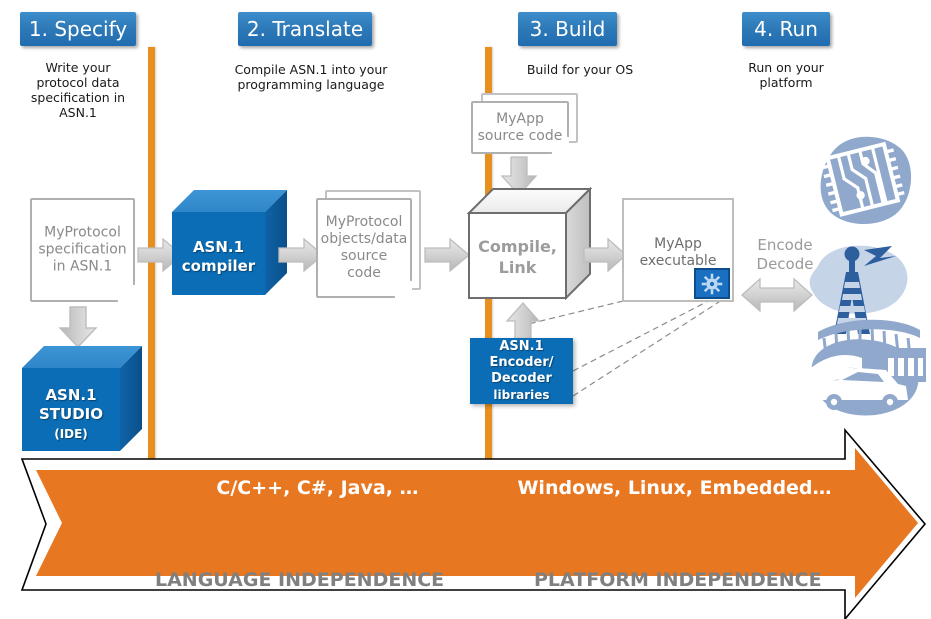 This screenshot has height=619, width=931. I want to click on node-myprotocol-objects: MyProtocol objects/data source code, so click(364, 248).